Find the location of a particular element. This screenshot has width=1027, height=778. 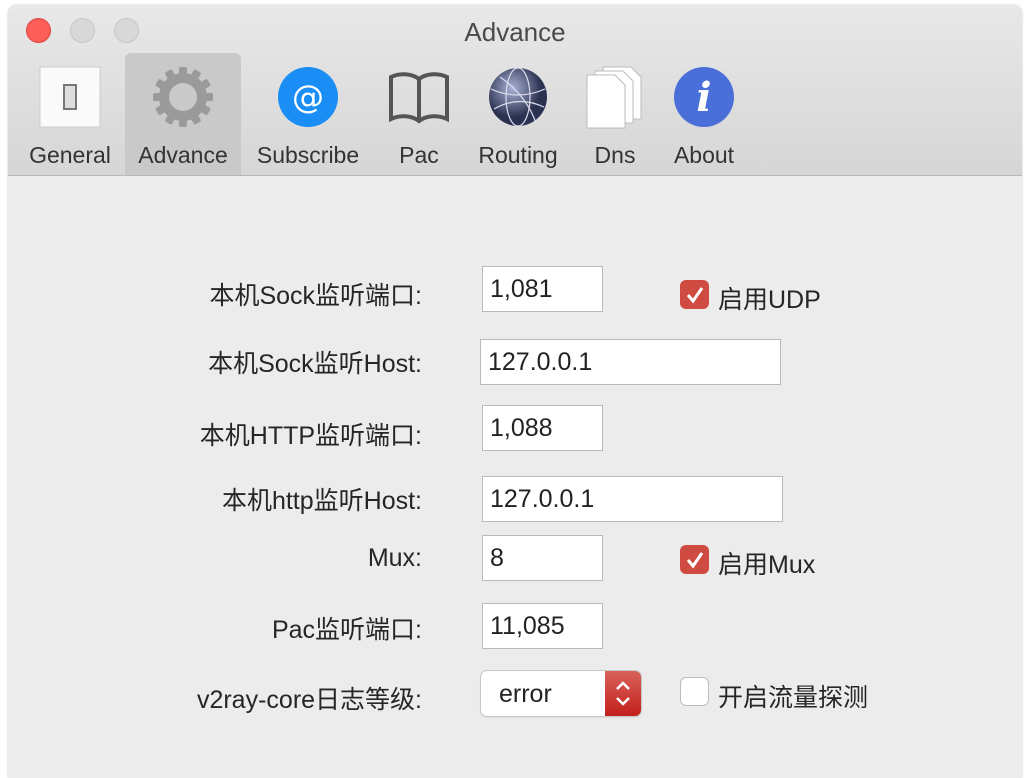

tab-pac: Pac is located at coordinates (419, 114).